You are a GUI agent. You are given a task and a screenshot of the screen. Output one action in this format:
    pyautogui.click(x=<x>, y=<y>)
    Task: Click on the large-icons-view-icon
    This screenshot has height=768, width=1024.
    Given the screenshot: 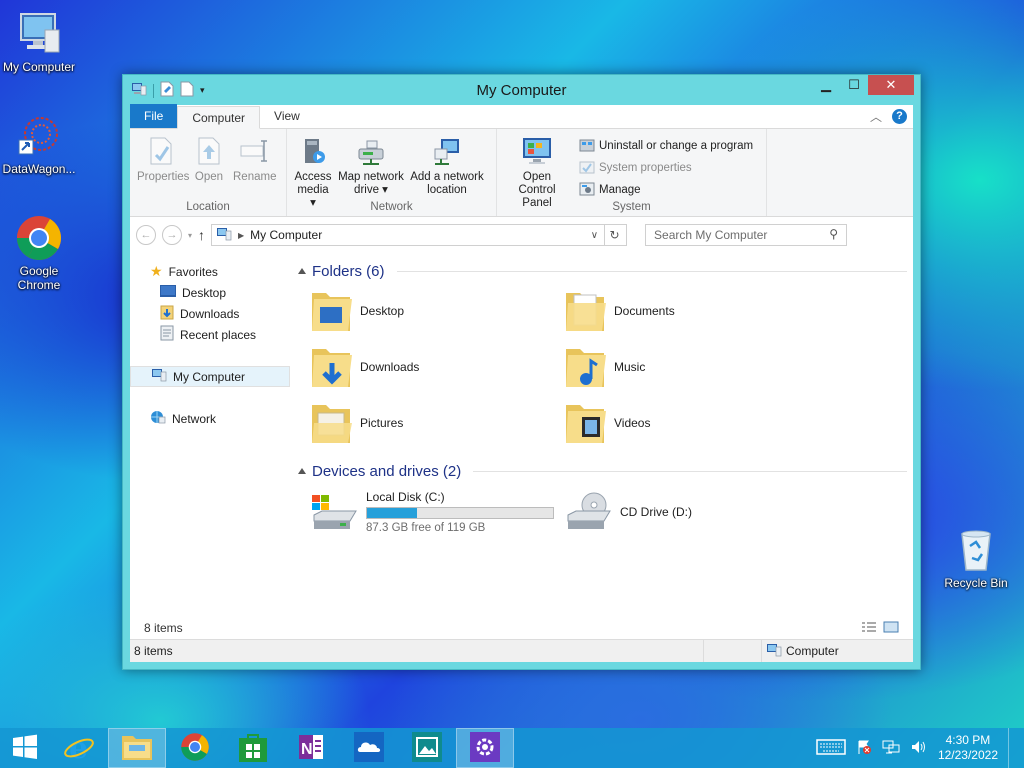 What is the action you would take?
    pyautogui.click(x=891, y=628)
    